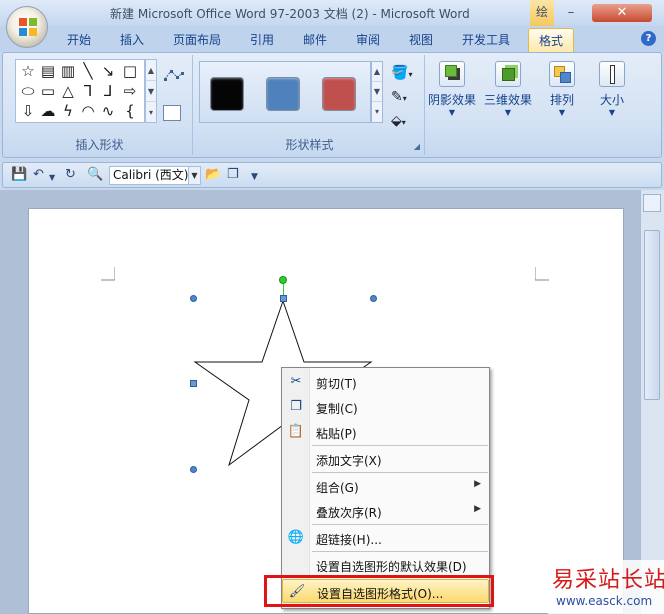 The height and width of the screenshot is (614, 664). I want to click on 3d-effects-label: 三维效果, so click(507, 100).